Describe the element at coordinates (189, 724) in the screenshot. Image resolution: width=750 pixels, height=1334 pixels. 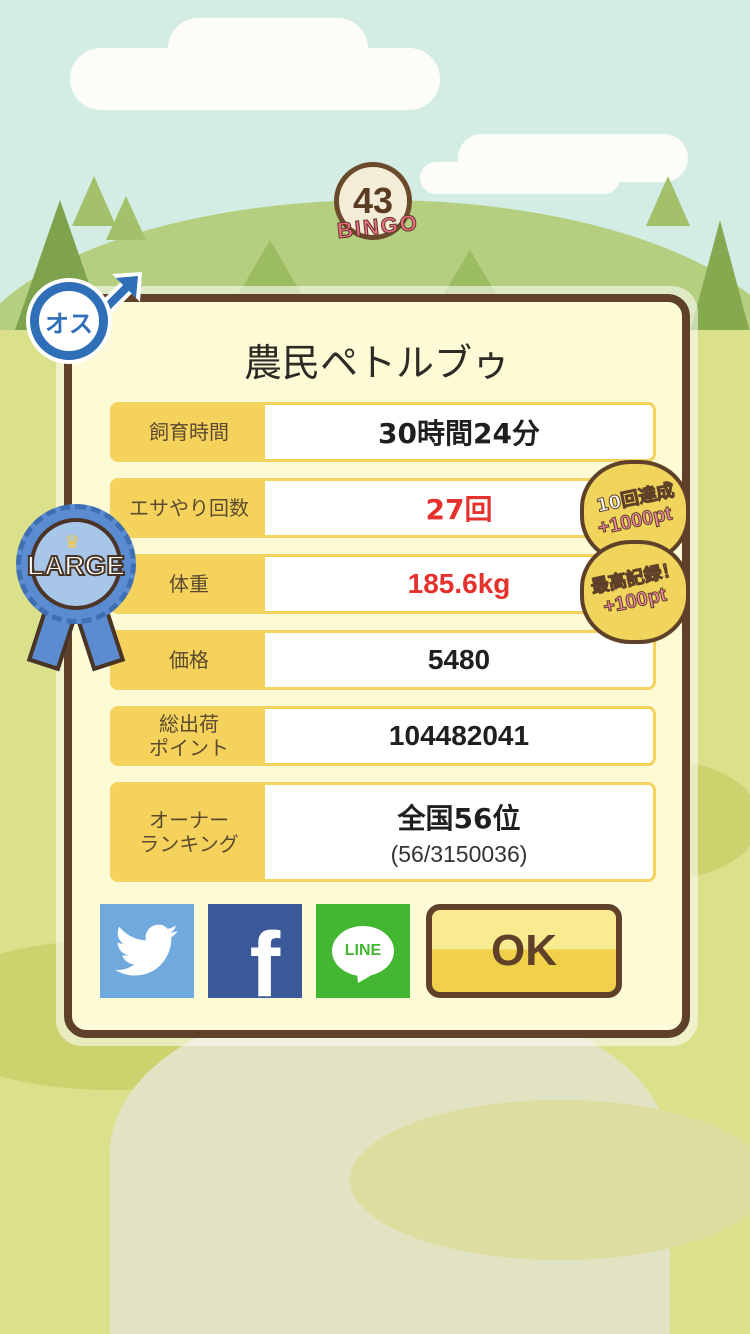
I see `stat-label-line: 総出荷` at that location.